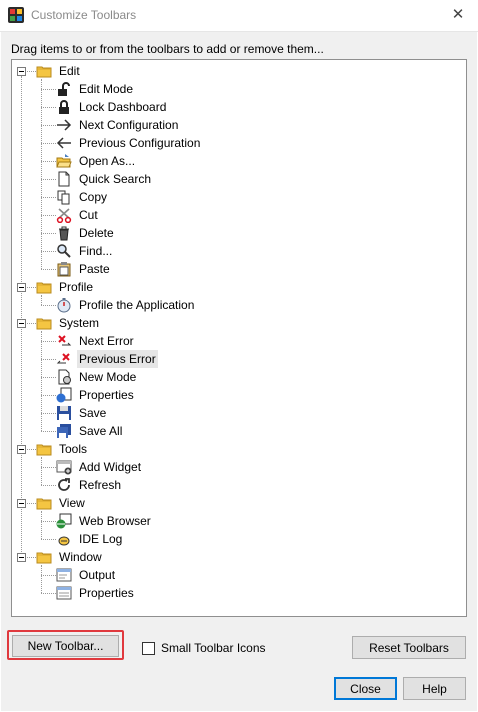 This screenshot has width=478, height=712. I want to click on tree-category-label: System, so click(79, 323).